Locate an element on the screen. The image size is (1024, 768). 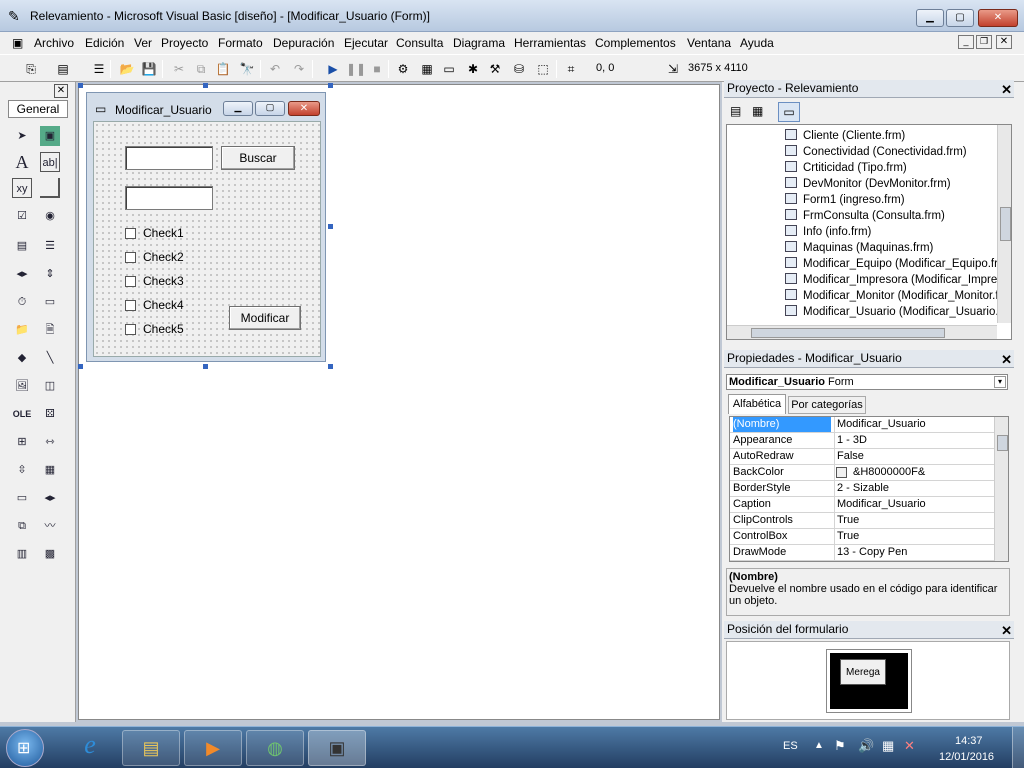
view-code-icon: ▤ is located at coordinates (735, 111).